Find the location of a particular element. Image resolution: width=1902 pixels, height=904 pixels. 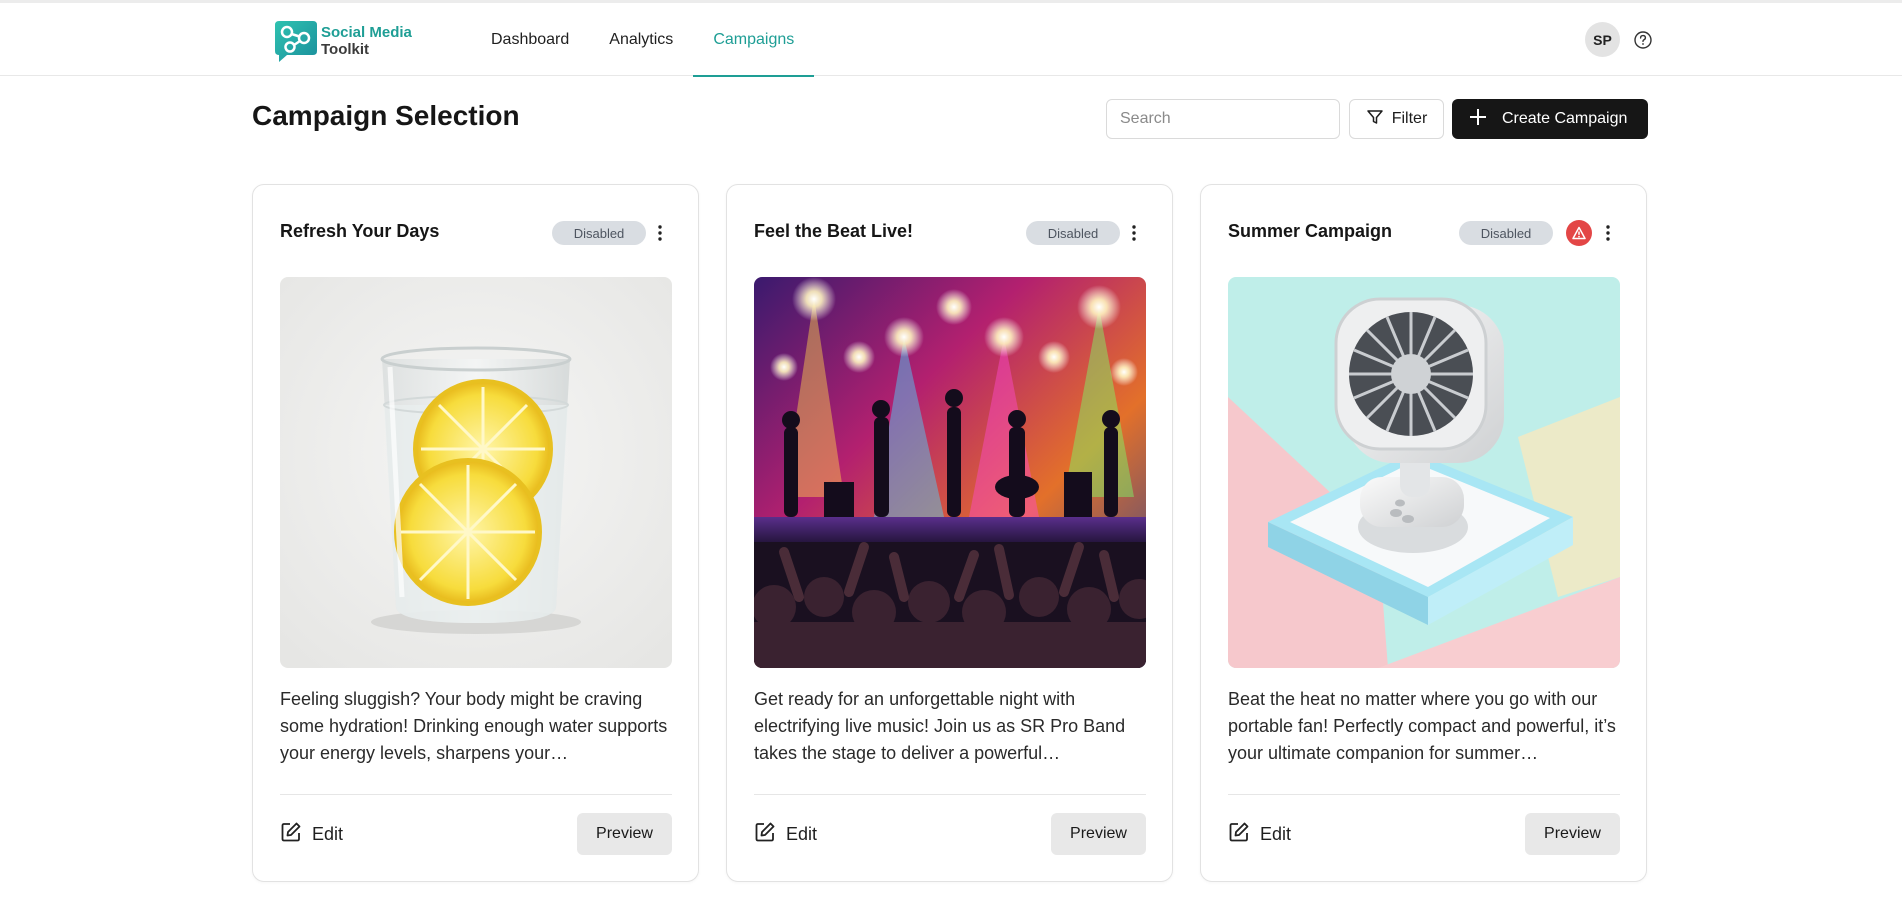

campaign-title: Refresh Your Days is located at coordinates (360, 231).